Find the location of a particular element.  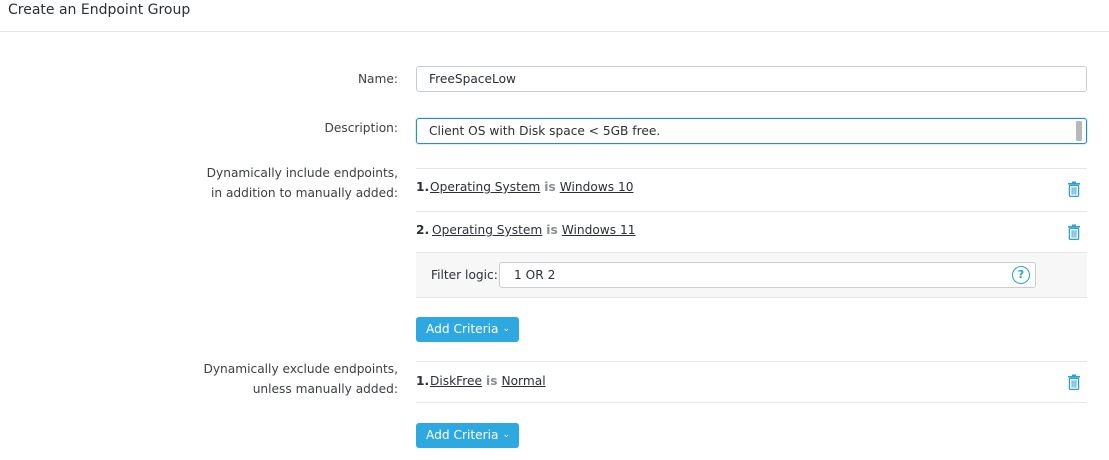

name-input: FreeSpaceLow is located at coordinates (751, 79).